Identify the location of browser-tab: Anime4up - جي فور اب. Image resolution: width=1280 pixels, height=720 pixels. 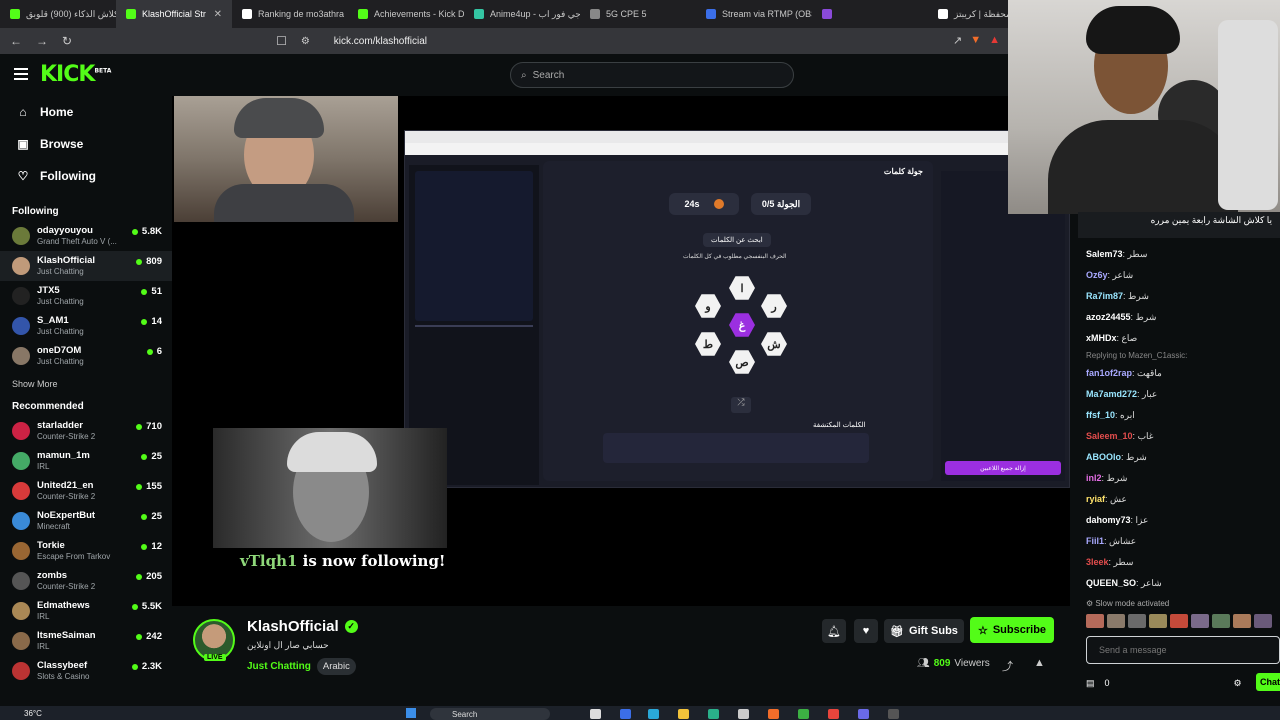
(522, 14).